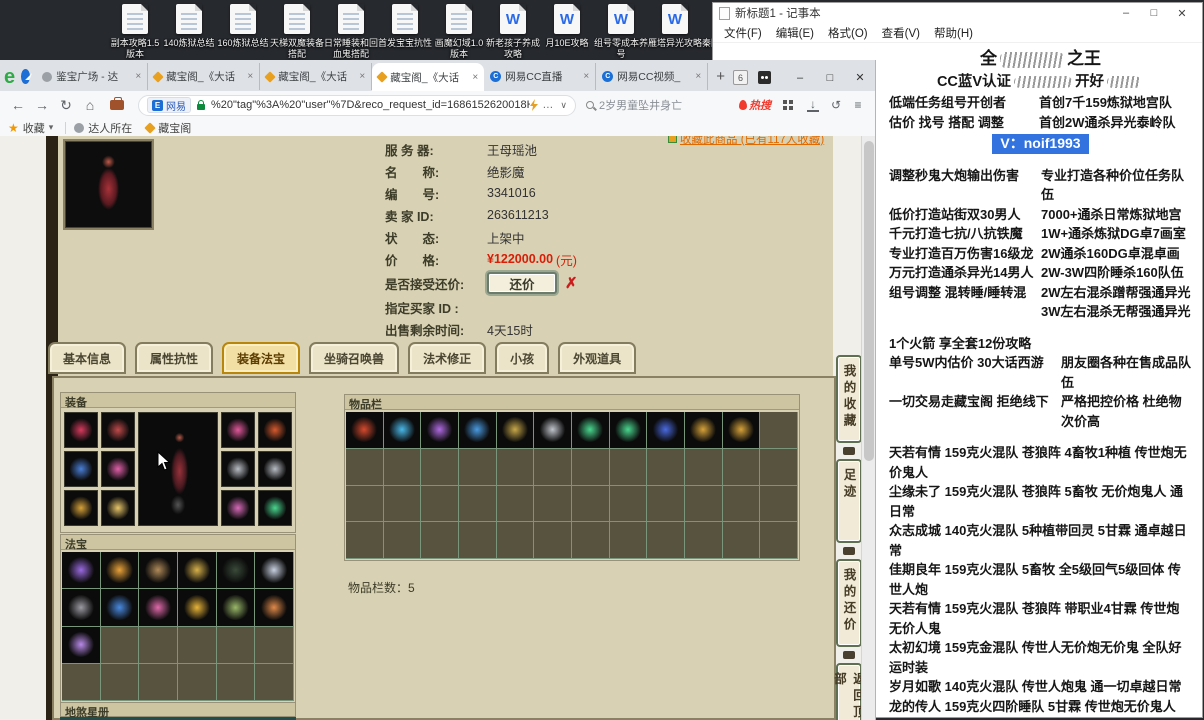 This screenshot has width=1204, height=720. Describe the element at coordinates (652, 76) in the screenshot. I see `browser-tab: C 网易CC视频_ ×` at that location.